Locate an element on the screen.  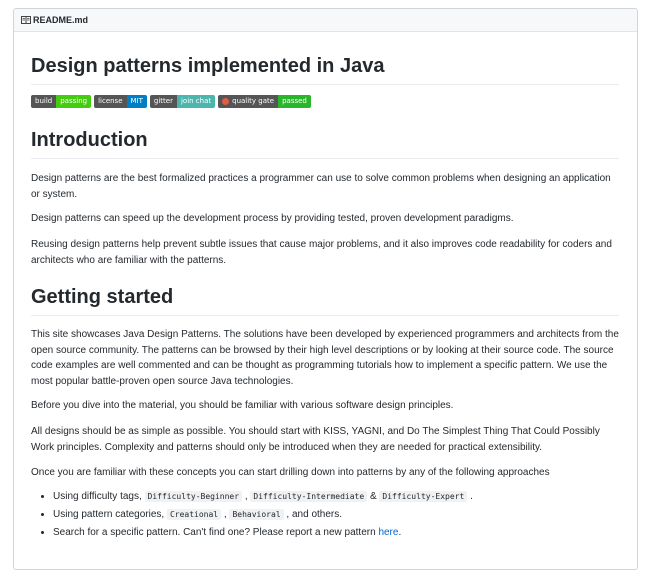
quality-gate-badge: quality gate passed is located at coordinates (264, 101).